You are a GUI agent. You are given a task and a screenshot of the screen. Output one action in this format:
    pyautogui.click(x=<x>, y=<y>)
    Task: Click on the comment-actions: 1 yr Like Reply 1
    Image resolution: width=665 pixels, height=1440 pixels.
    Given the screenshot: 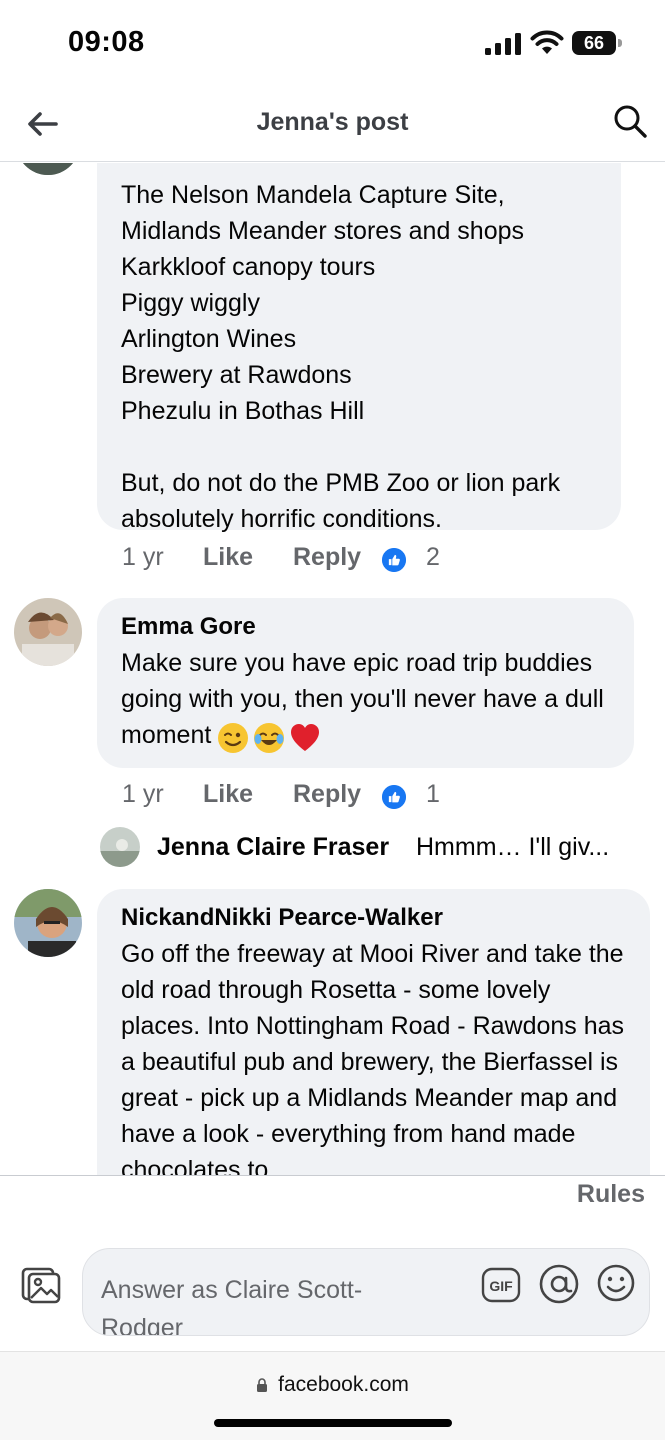 What is the action you would take?
    pyautogui.click(x=322, y=797)
    